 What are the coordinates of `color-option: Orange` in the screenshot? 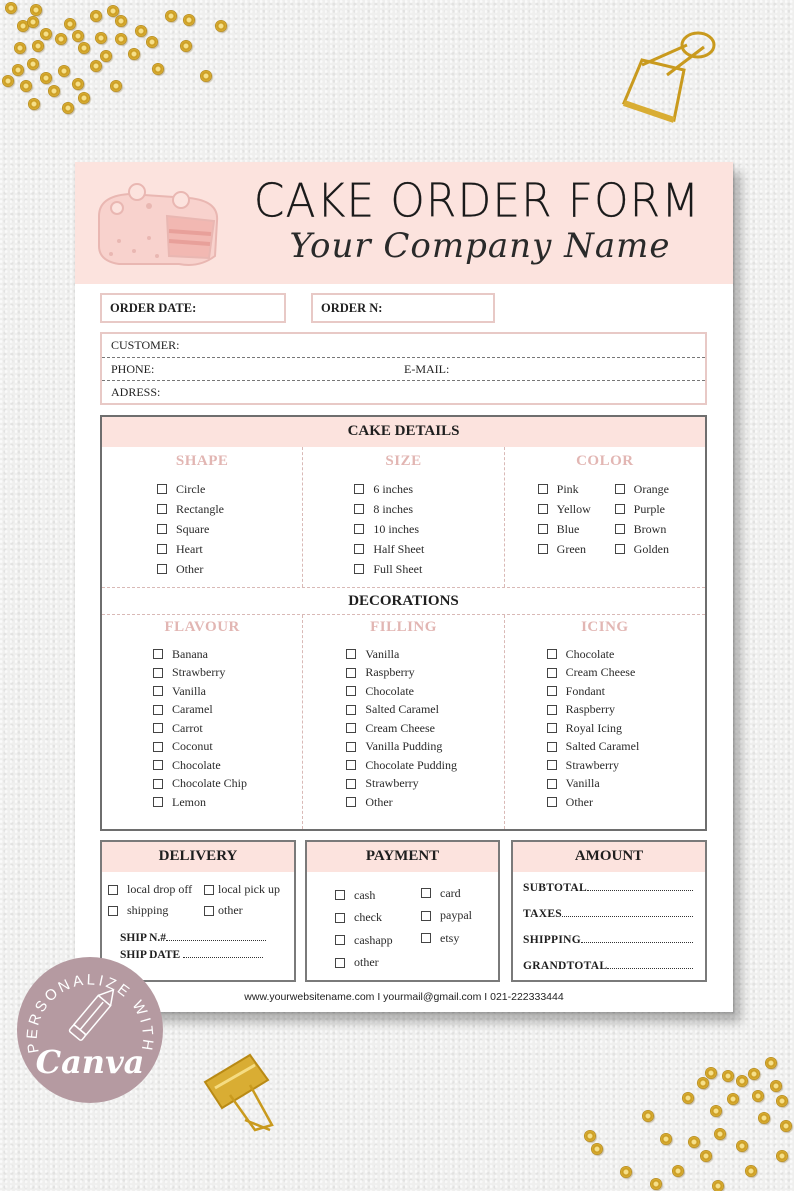 It's located at (641, 489).